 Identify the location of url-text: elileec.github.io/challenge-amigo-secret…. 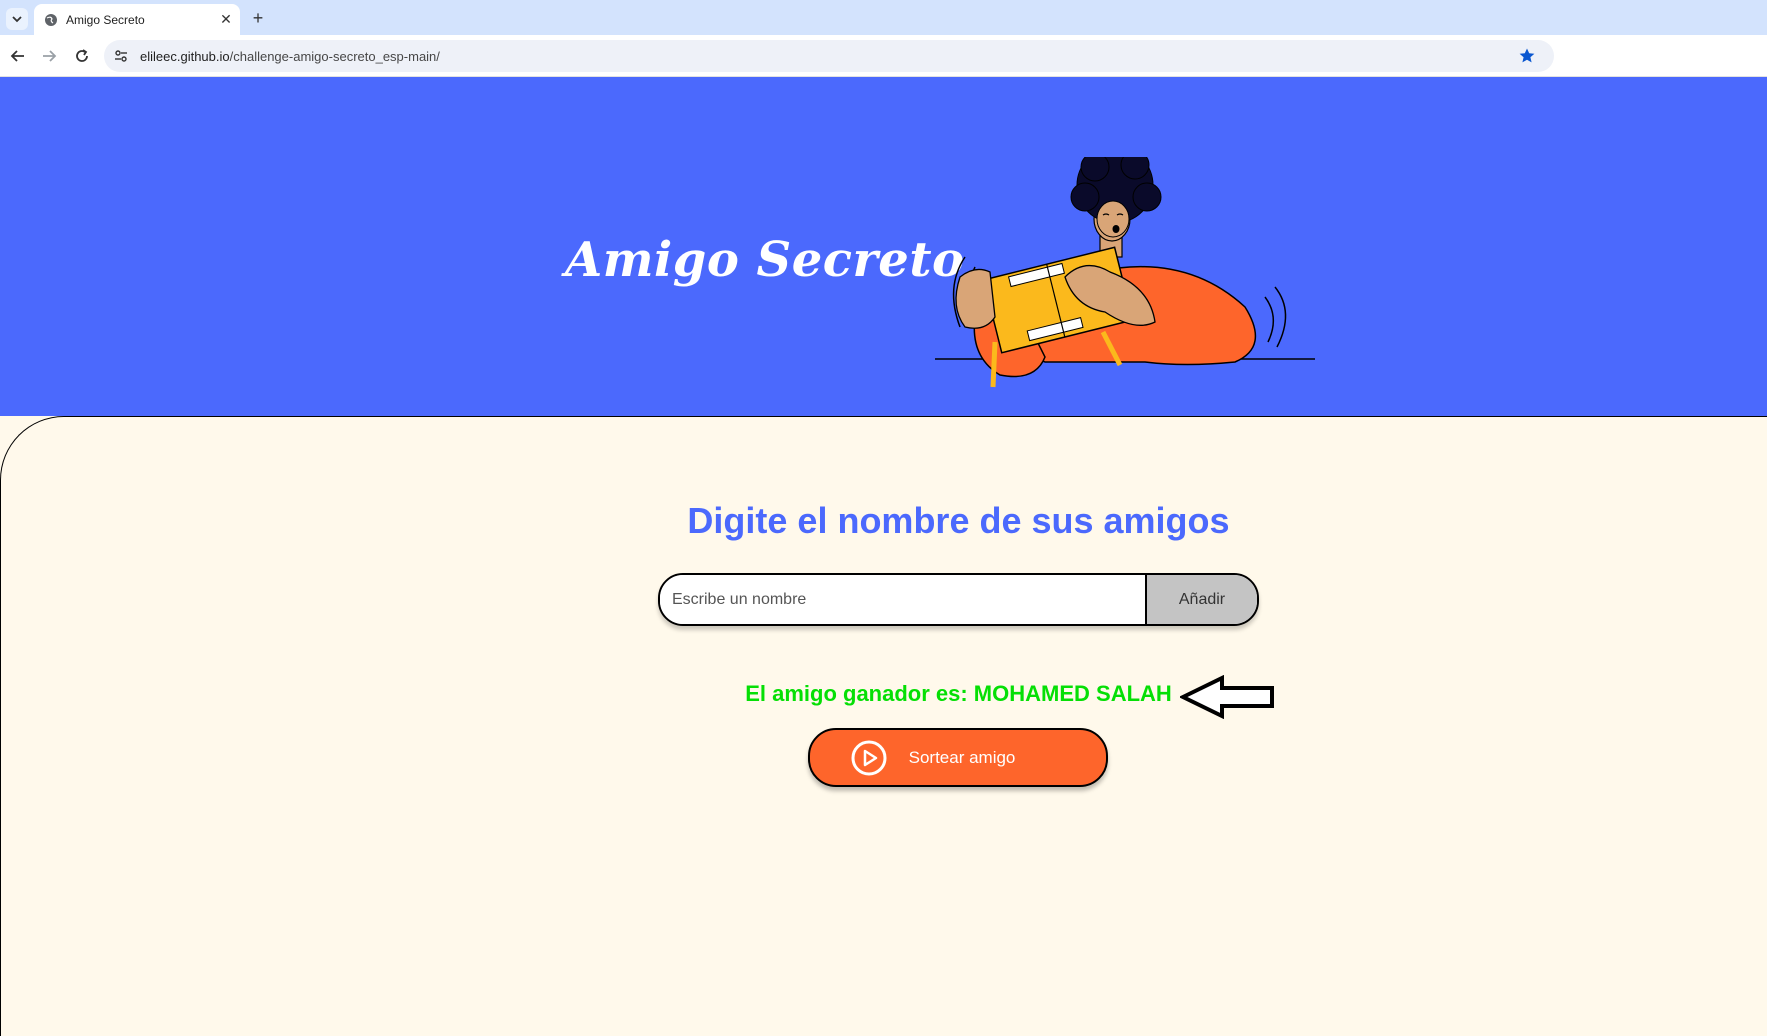
(290, 56).